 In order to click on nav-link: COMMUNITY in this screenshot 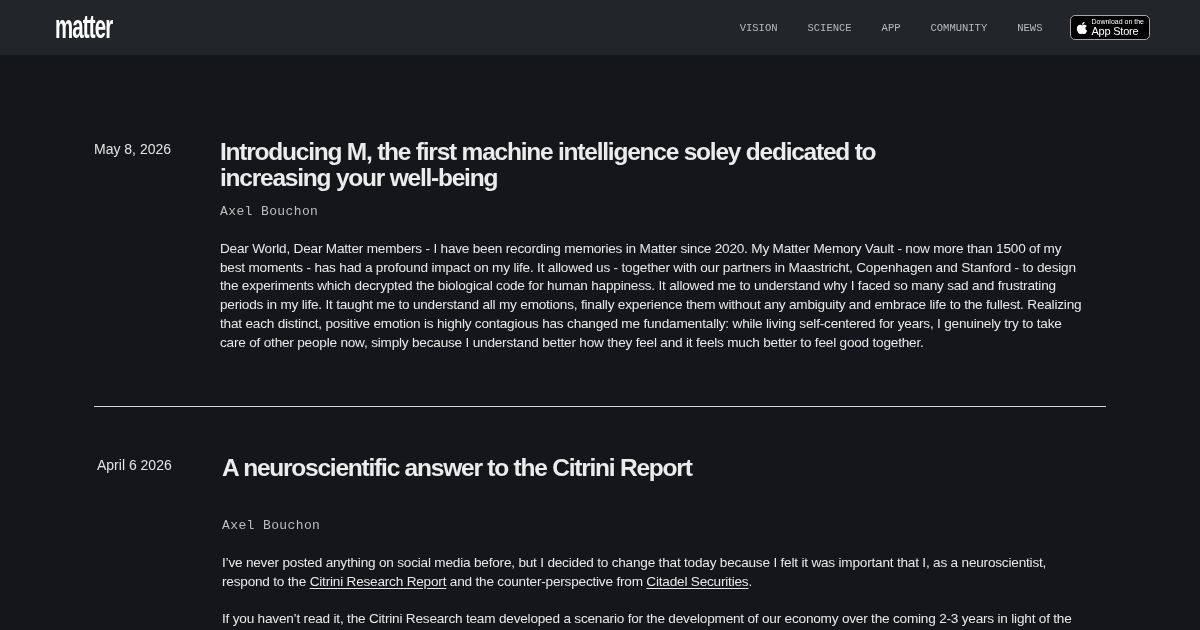, I will do `click(959, 27)`.